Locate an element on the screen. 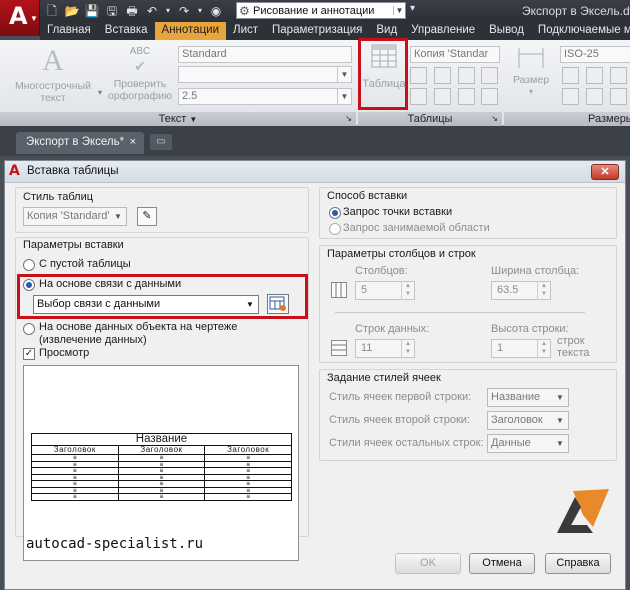 This screenshot has width=630, height=590. ribbon-tab: Управление is located at coordinates (443, 31).